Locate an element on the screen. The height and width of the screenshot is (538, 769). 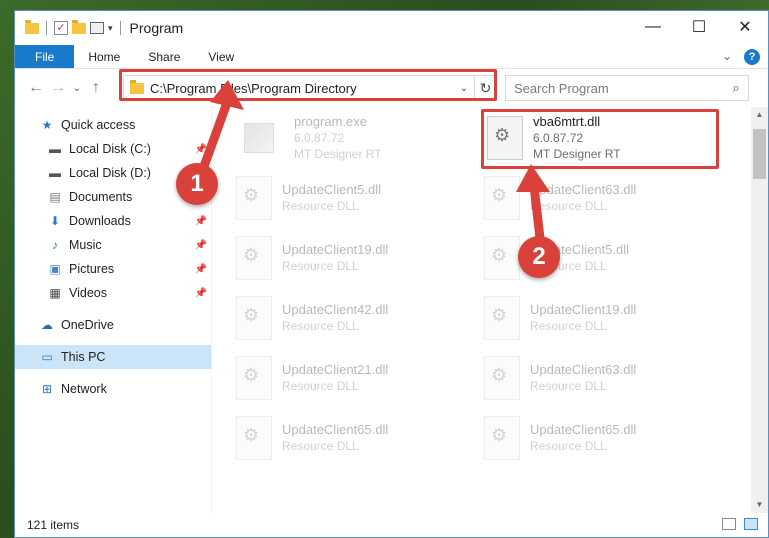
step-badge-2: 2 is located at coordinates (539, 257).